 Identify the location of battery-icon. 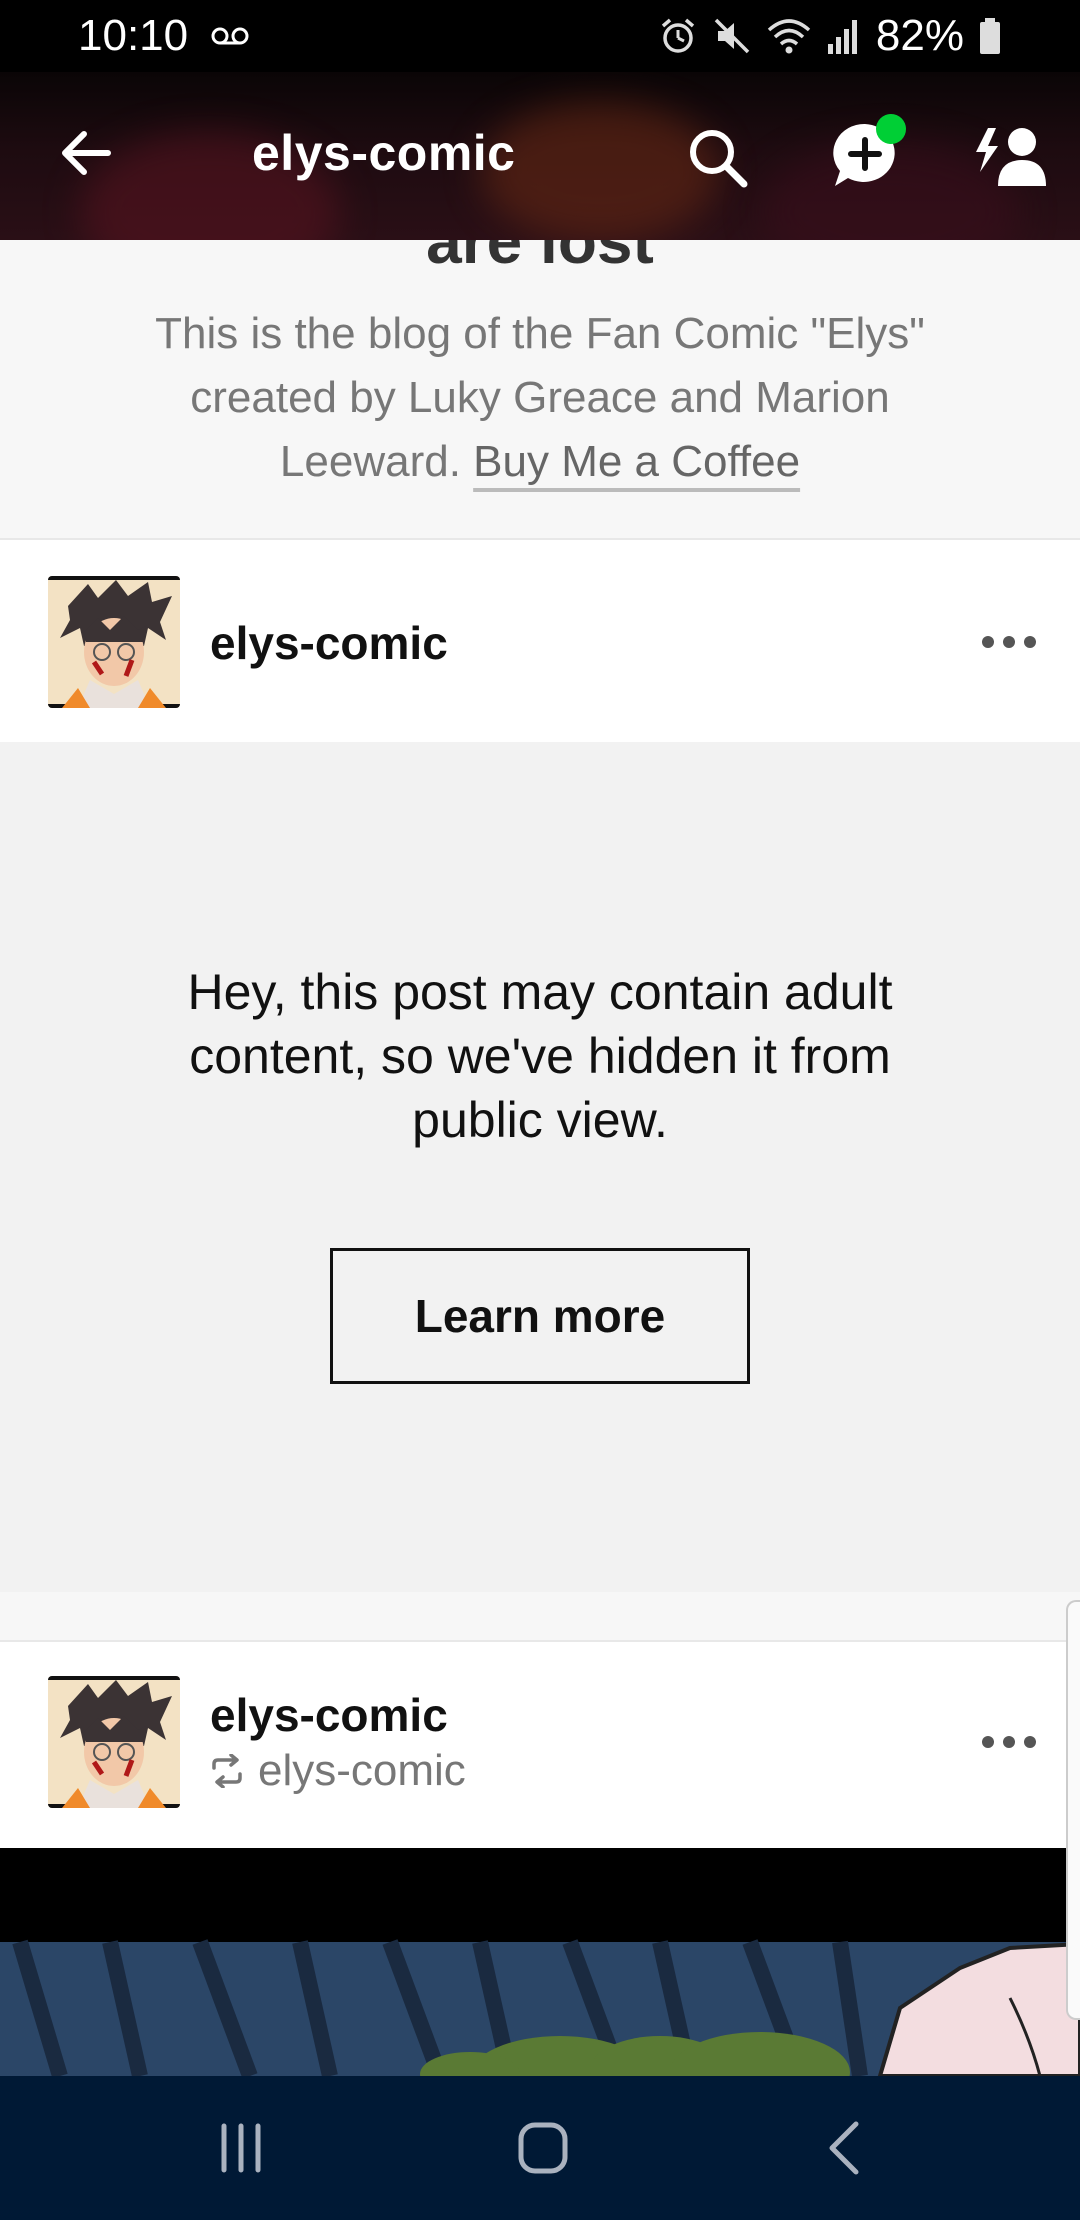
(990, 36).